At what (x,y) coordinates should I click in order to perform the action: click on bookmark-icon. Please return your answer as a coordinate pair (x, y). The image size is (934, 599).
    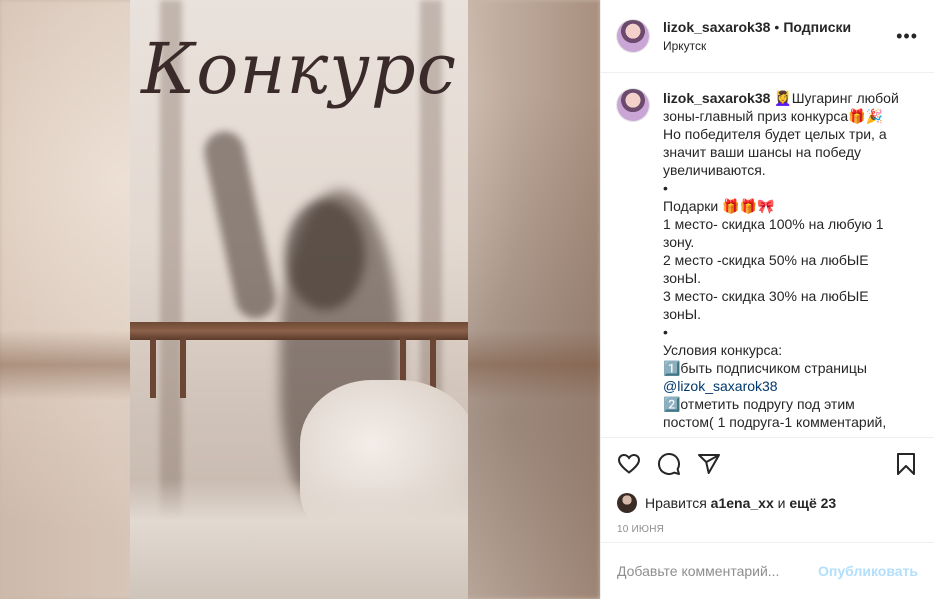
    Looking at the image, I should click on (906, 464).